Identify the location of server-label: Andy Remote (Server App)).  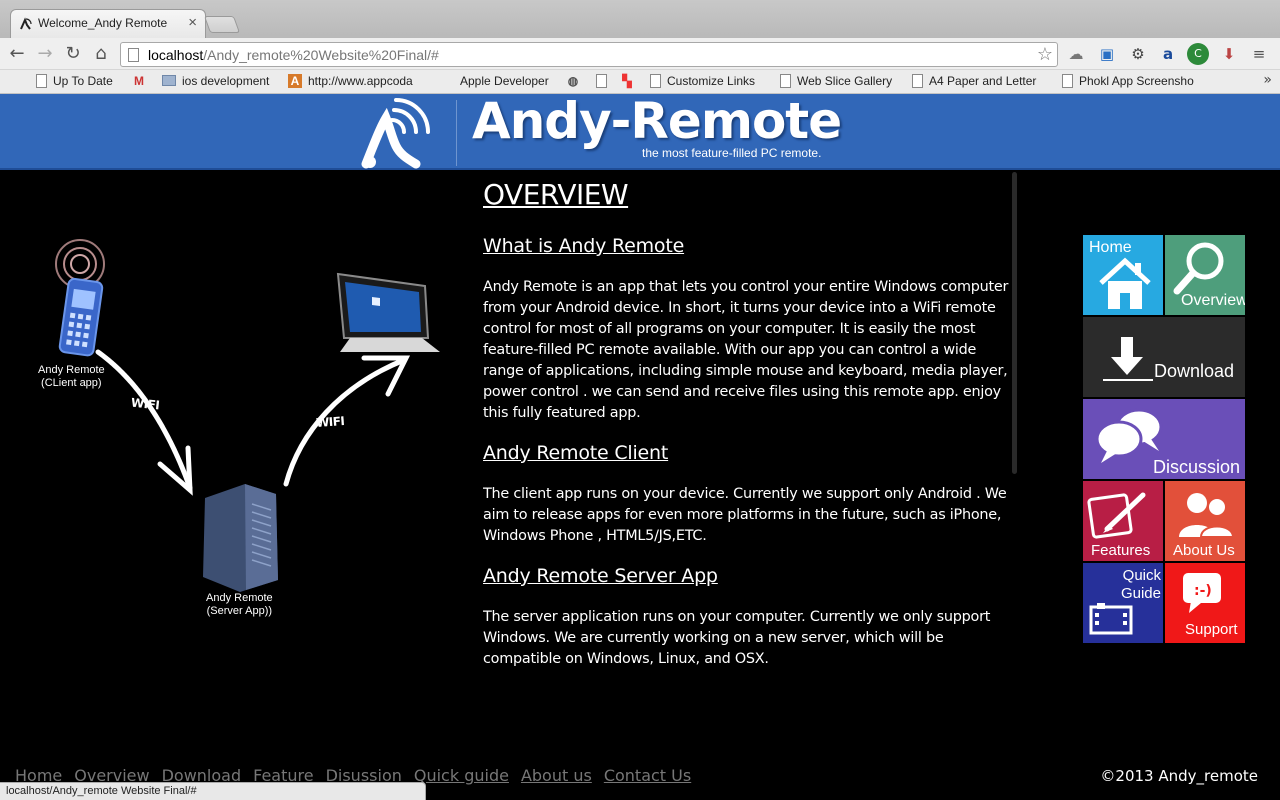
(239, 604).